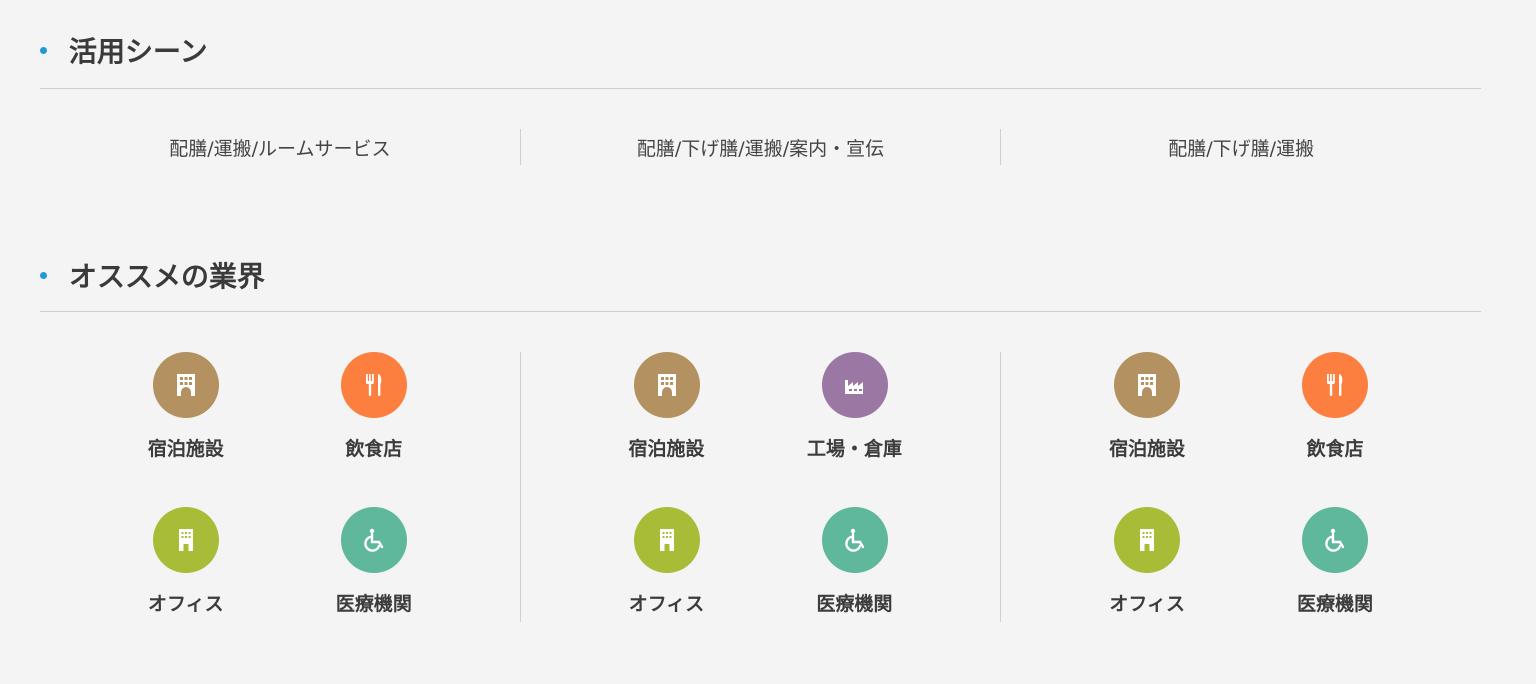 This screenshot has height=684, width=1536. What do you see at coordinates (854, 449) in the screenshot?
I see `industry-label: 工場・倉庫` at bounding box center [854, 449].